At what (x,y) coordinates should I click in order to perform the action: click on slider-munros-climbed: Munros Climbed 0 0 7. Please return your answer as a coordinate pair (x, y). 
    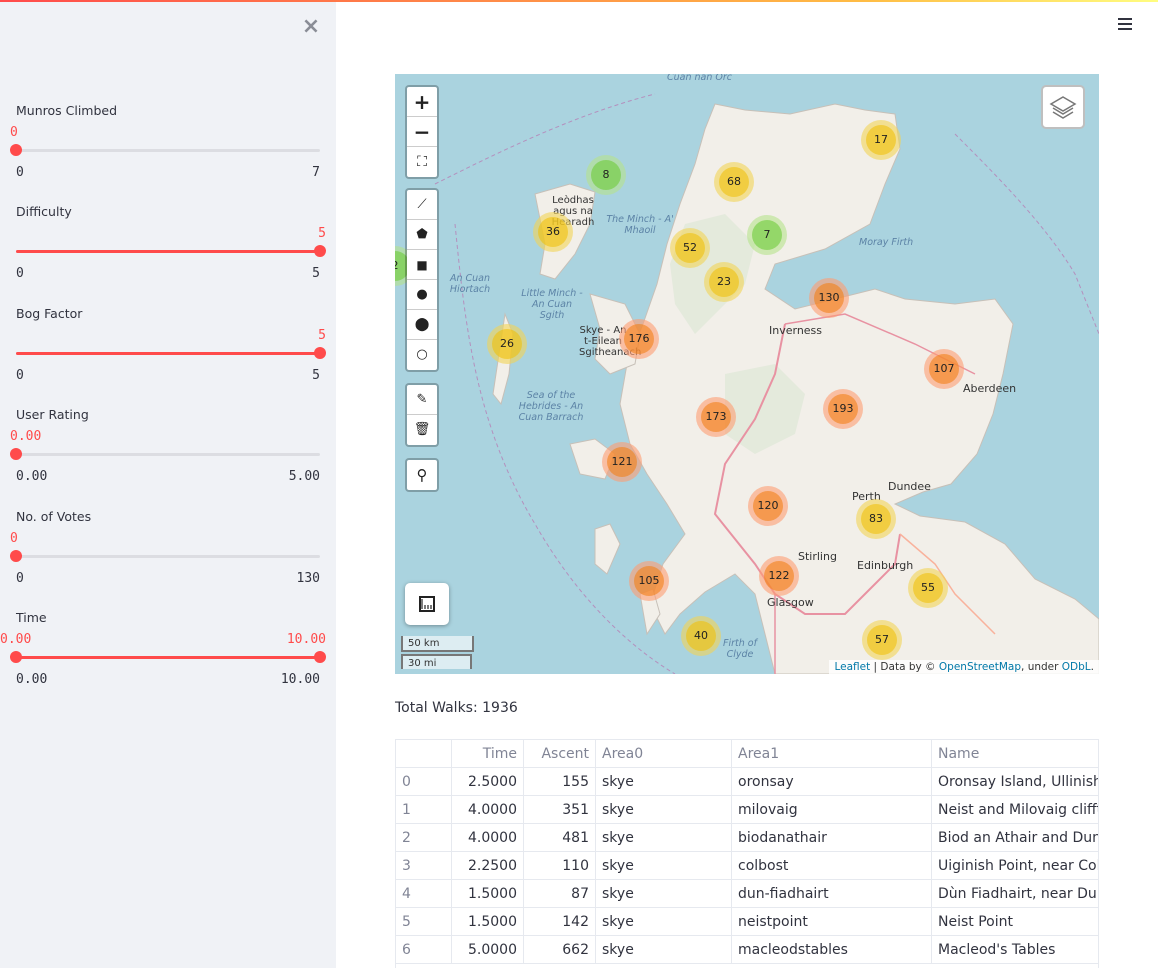
    Looking at the image, I should click on (168, 151).